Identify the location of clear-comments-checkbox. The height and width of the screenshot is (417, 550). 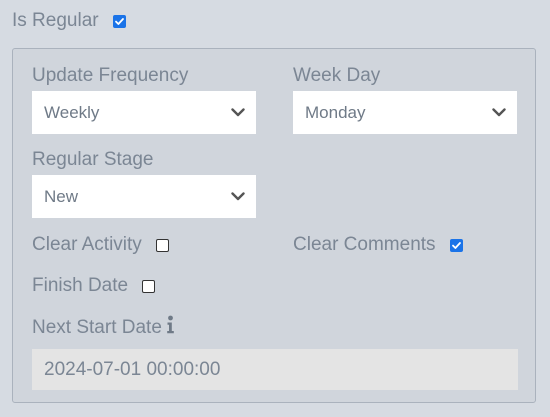
(456, 245).